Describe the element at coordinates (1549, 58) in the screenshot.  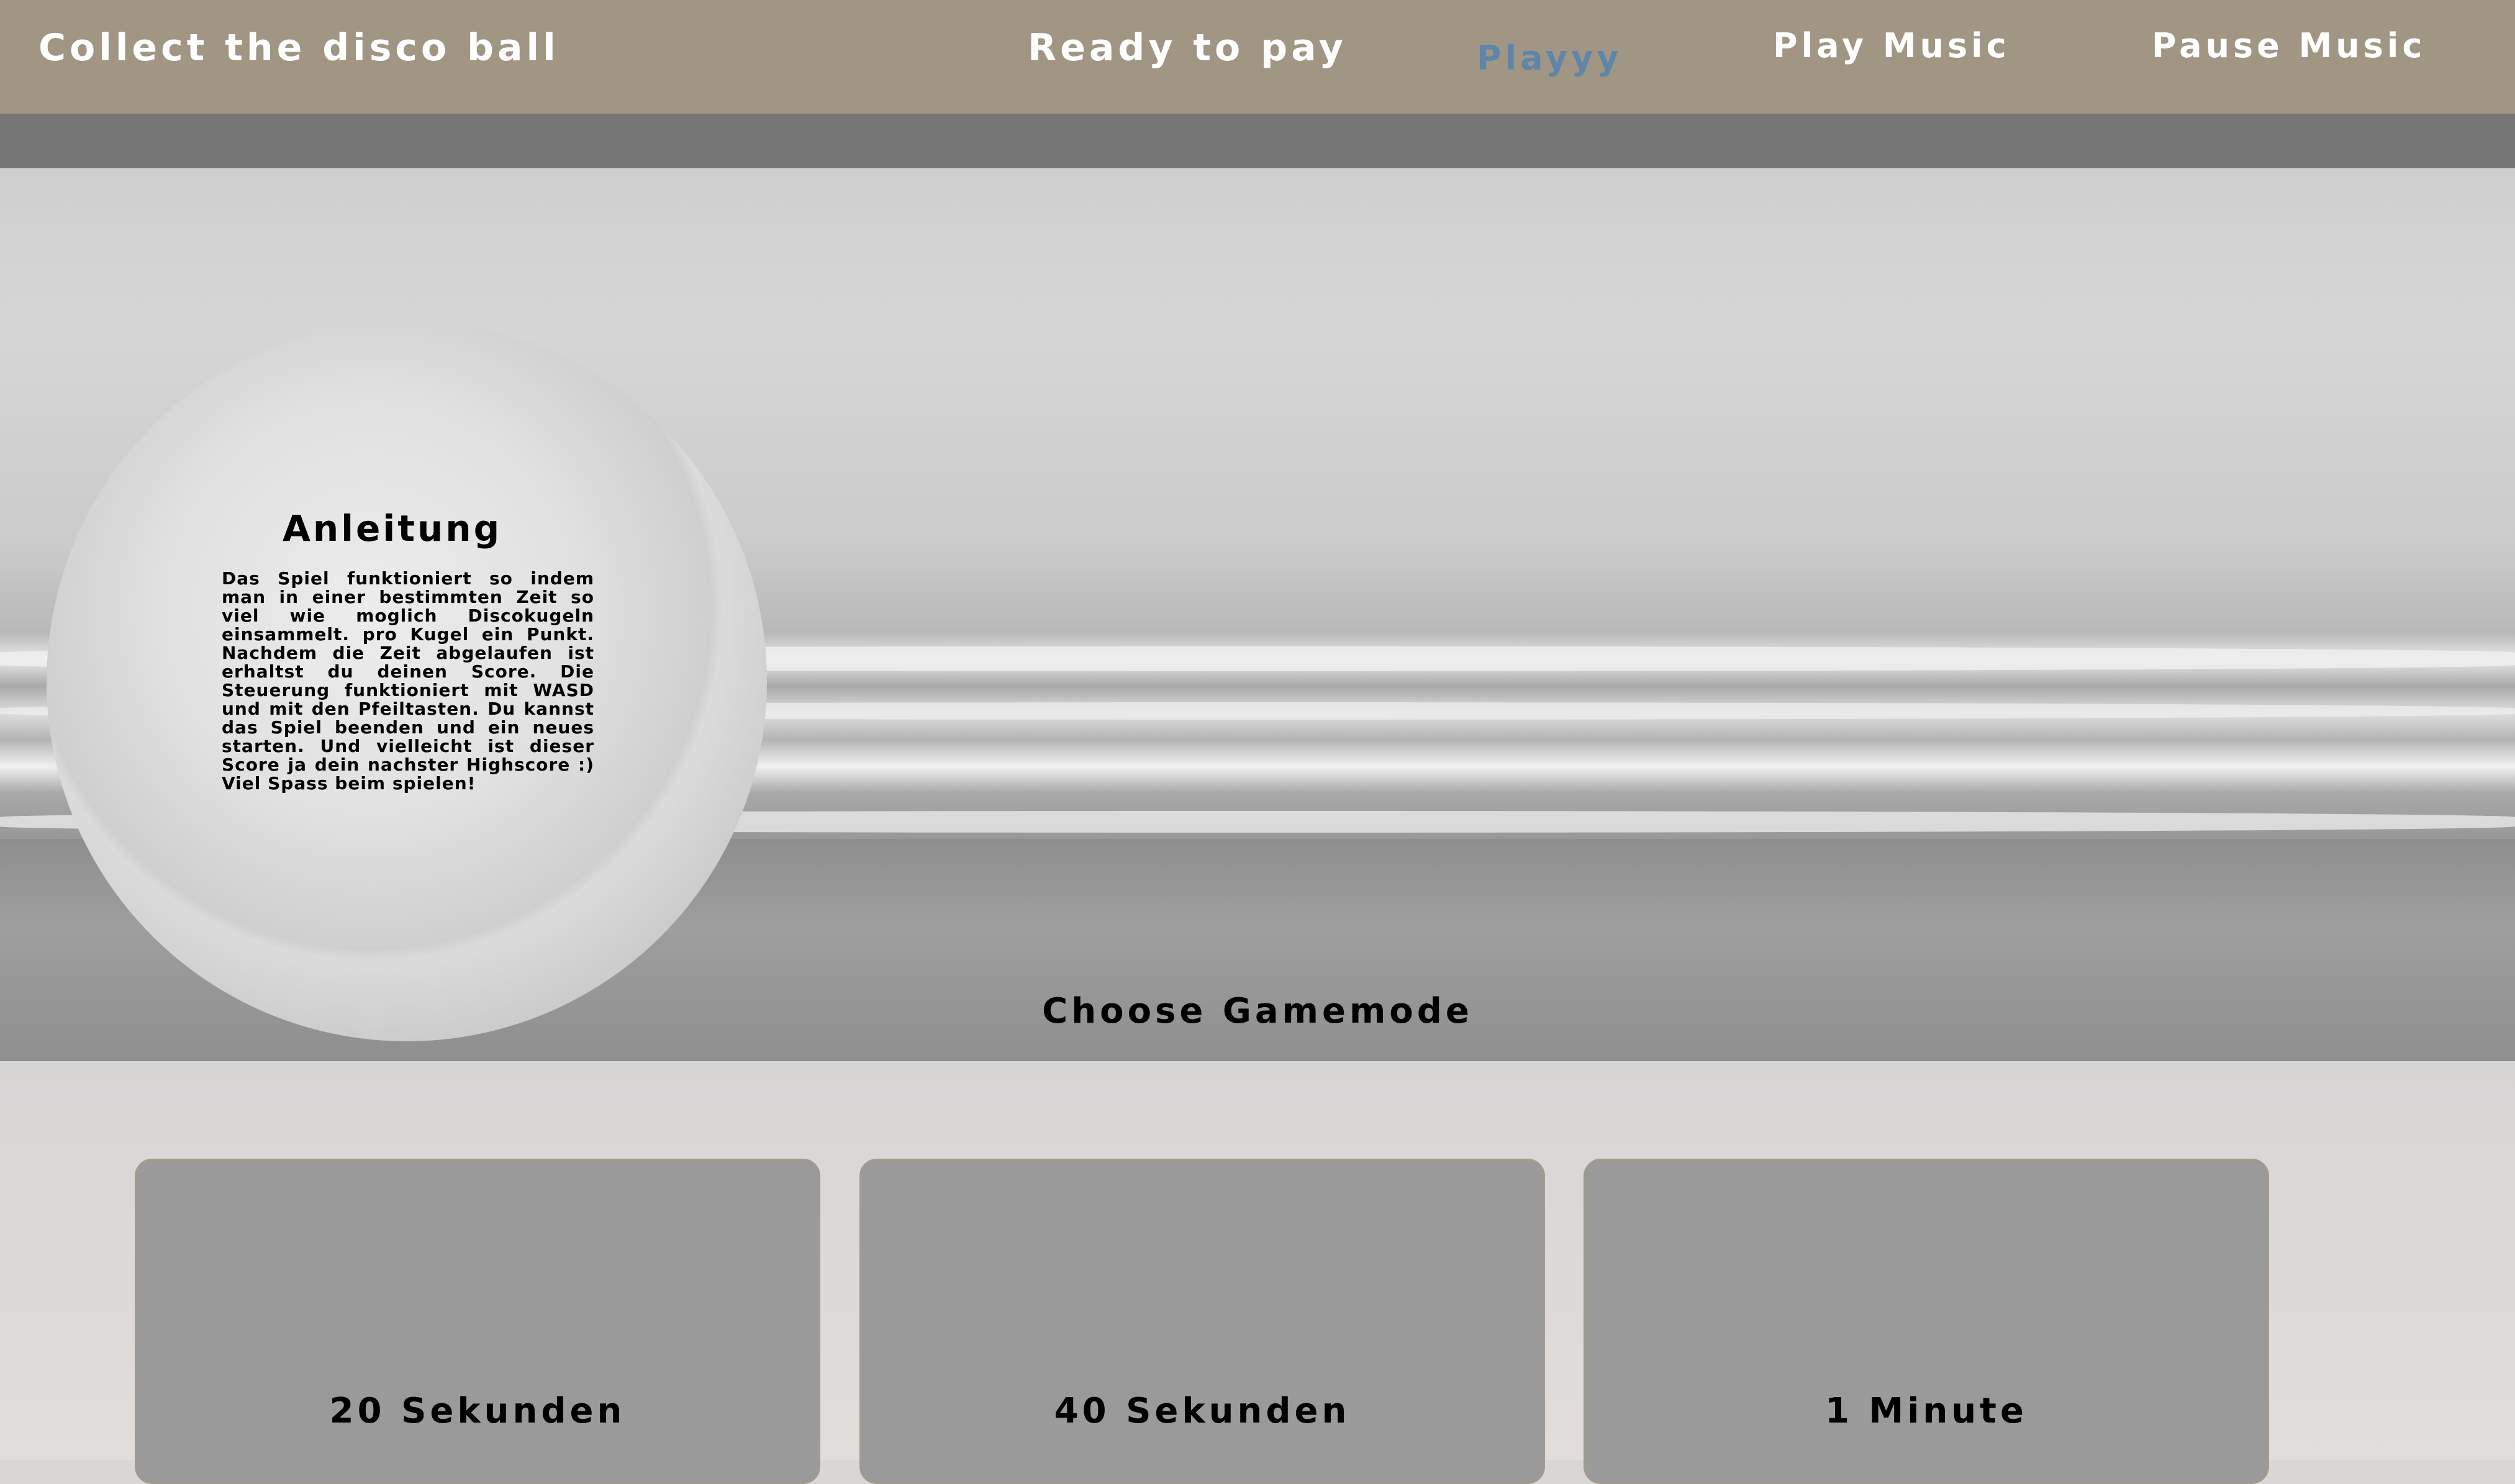
I see `nav-play: Playyy` at that location.